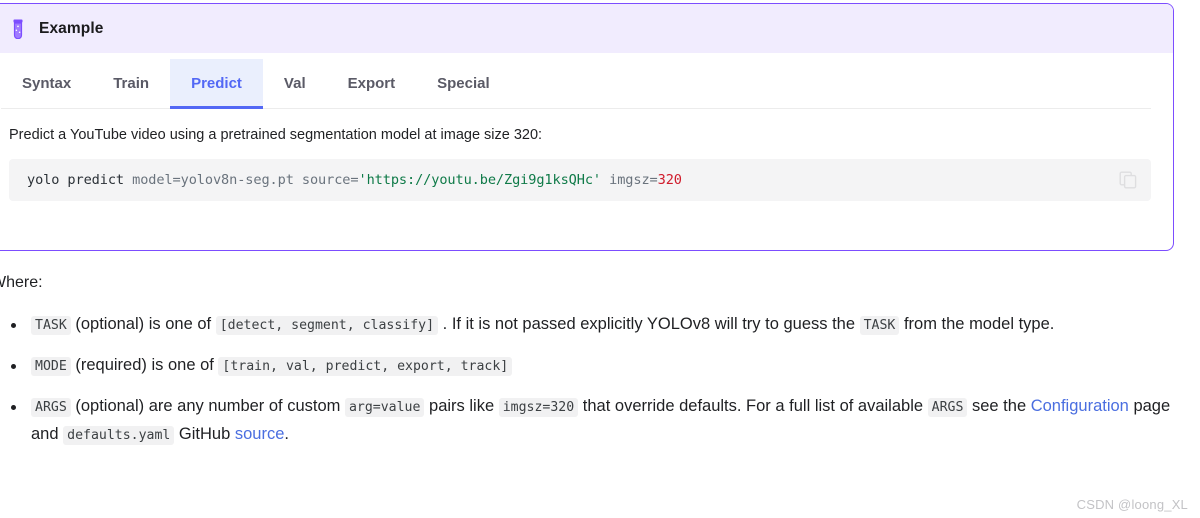  Describe the element at coordinates (947, 407) in the screenshot. I see `inline-code-args-2: ARGS` at that location.